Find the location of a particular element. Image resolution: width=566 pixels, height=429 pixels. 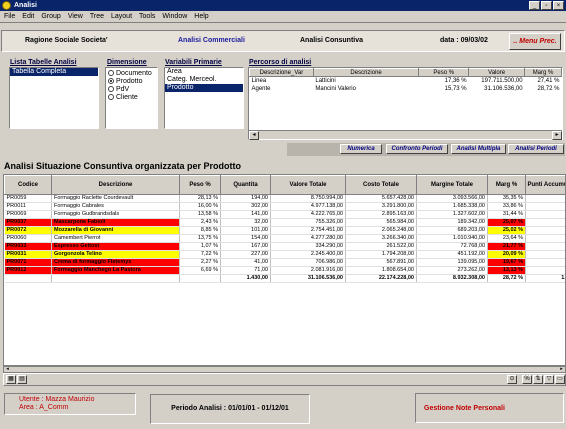

radio-documento: Documento is located at coordinates (131, 73).